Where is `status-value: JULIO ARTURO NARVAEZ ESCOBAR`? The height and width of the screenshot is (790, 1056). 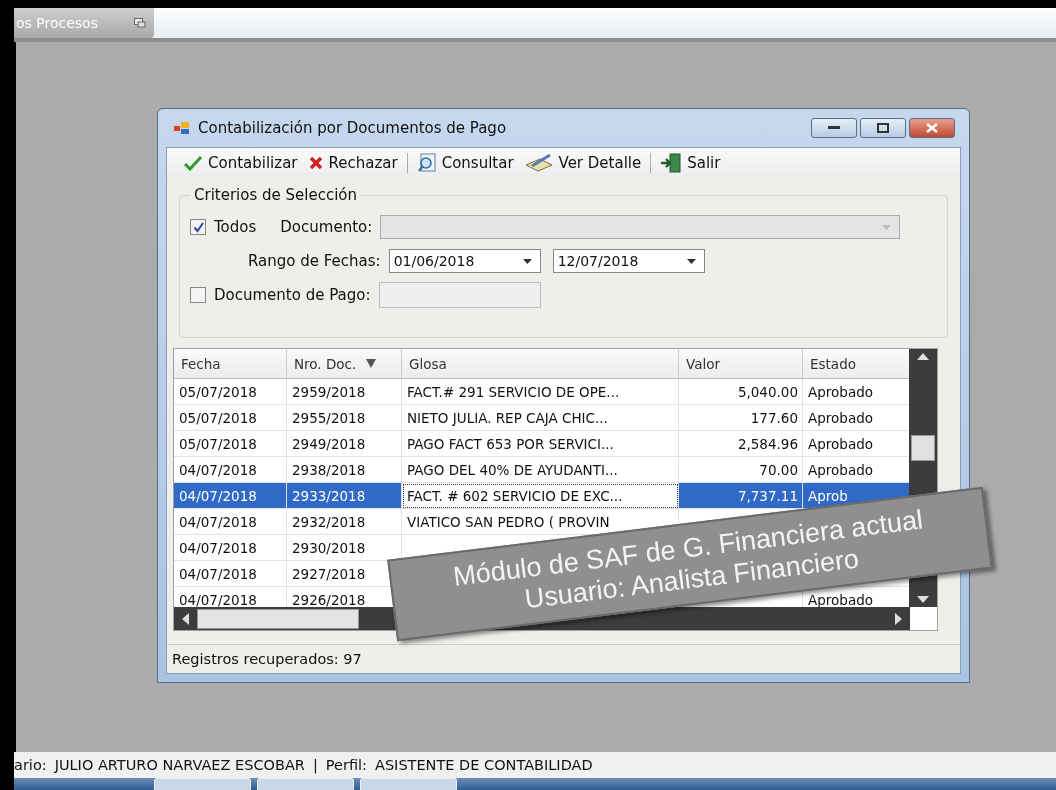
status-value: JULIO ARTURO NARVAEZ ESCOBAR is located at coordinates (179, 765).